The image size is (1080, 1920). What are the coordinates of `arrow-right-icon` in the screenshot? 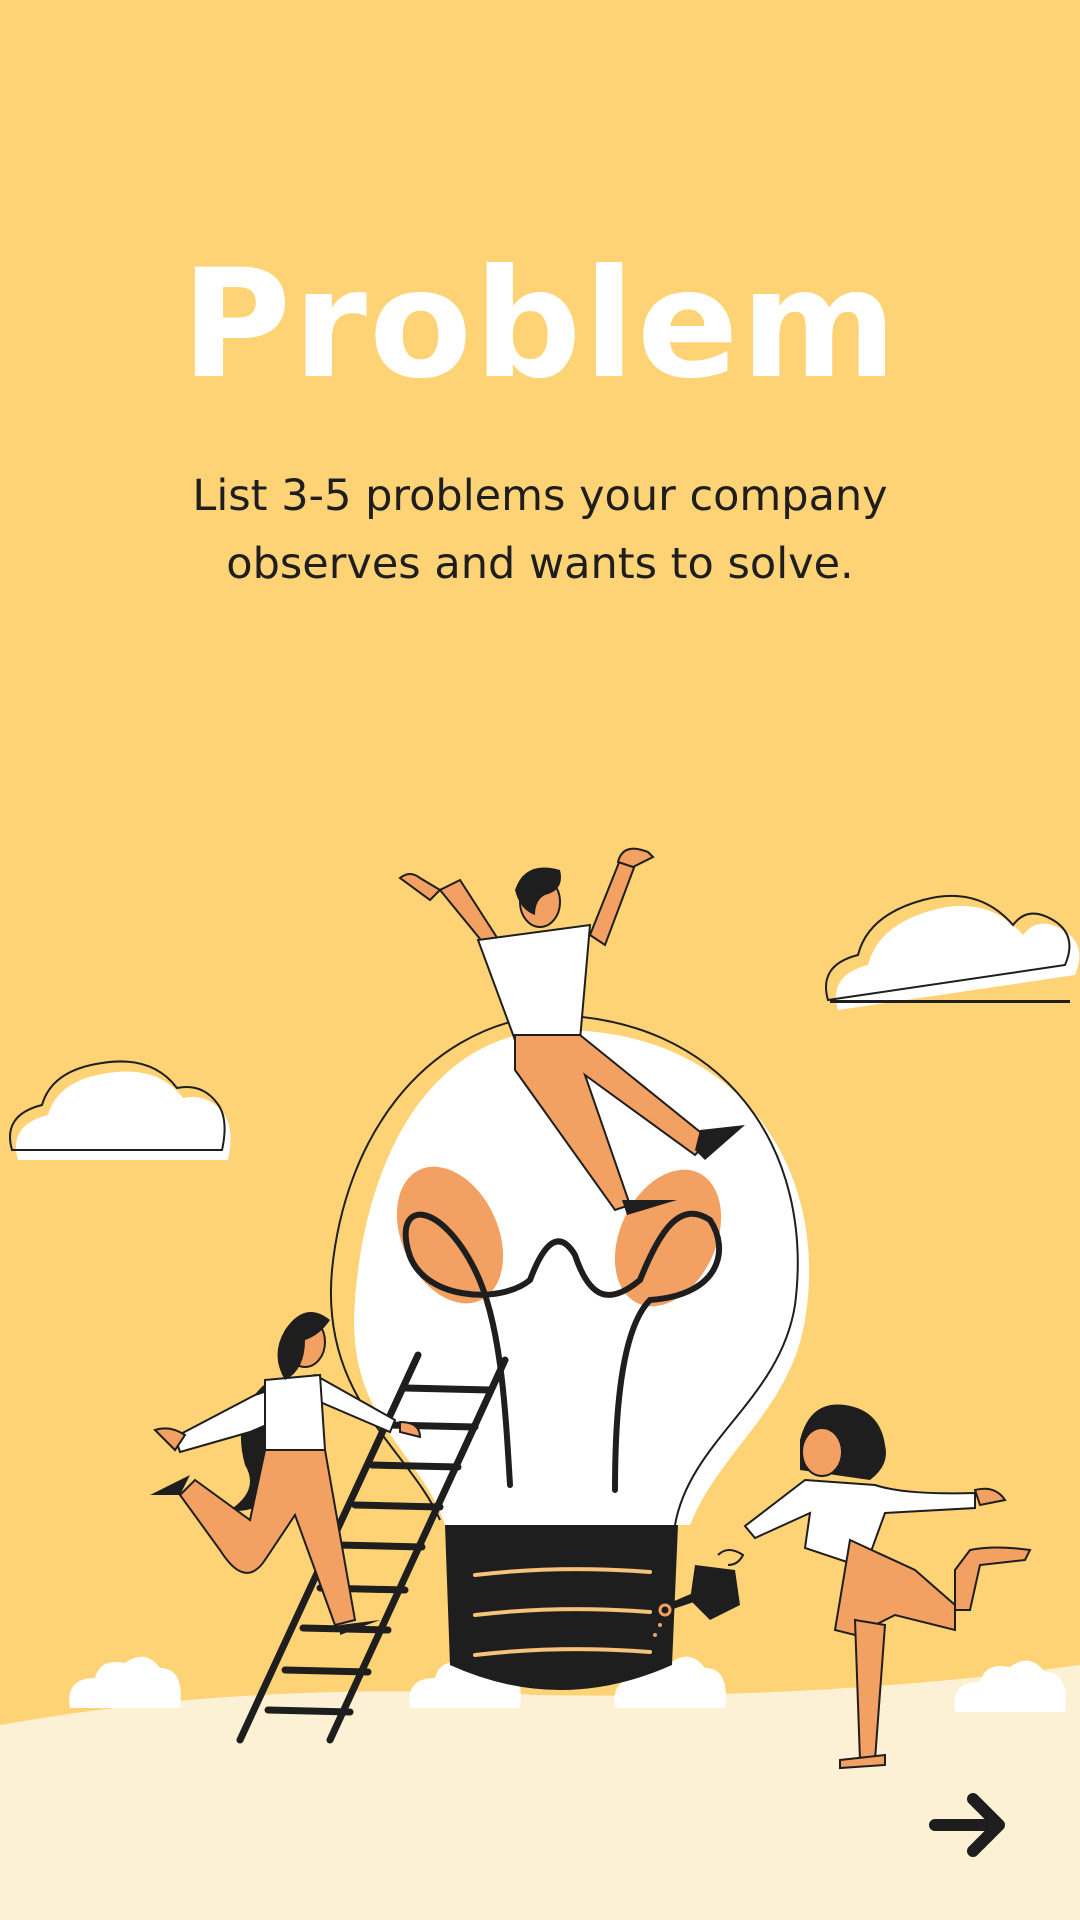 It's located at (967, 1825).